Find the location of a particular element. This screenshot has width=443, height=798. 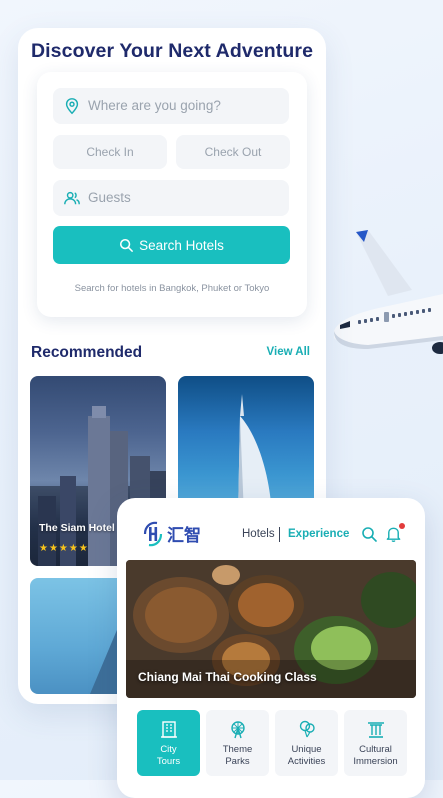

nav-experience: Experience is located at coordinates (318, 534).